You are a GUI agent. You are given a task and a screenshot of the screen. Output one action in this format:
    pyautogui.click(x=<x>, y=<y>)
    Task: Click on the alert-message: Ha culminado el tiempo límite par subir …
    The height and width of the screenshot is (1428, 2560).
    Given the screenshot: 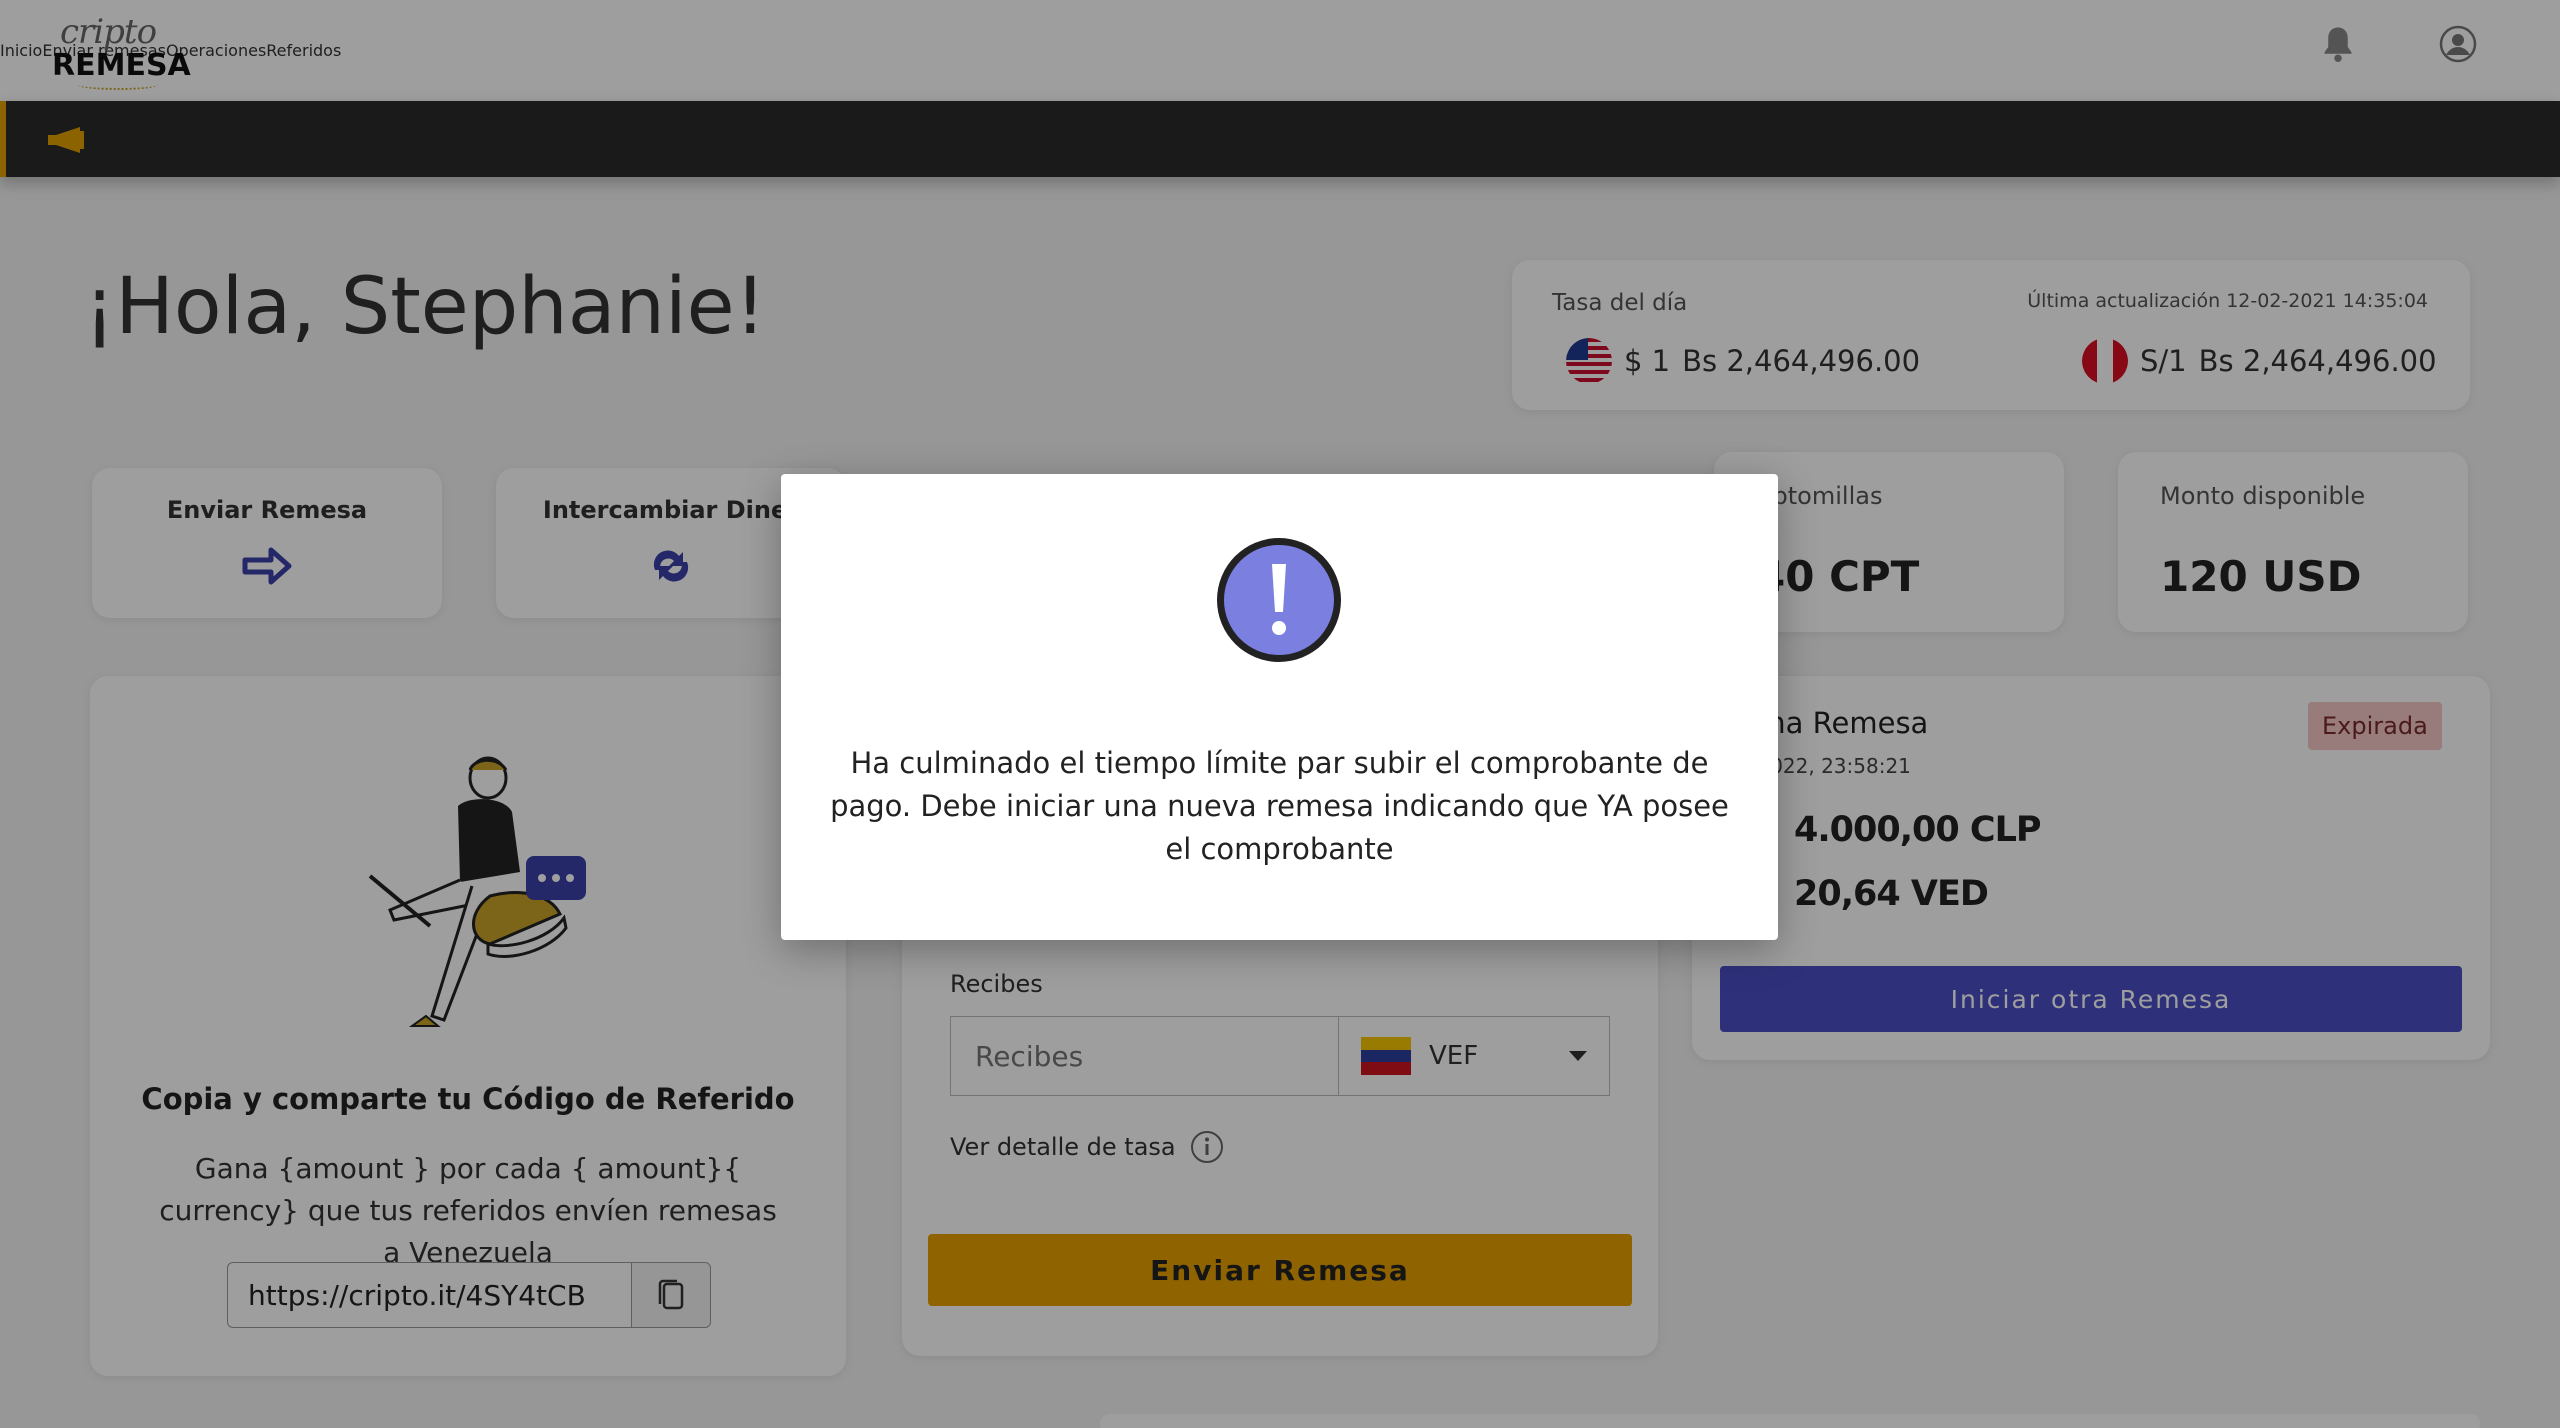 What is the action you would take?
    pyautogui.click(x=1279, y=806)
    